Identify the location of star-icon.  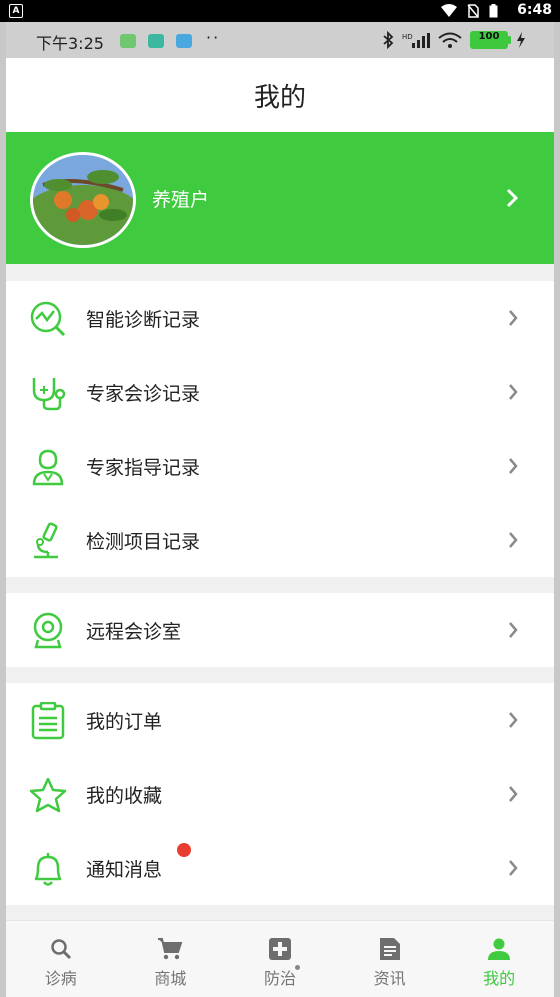
(48, 795).